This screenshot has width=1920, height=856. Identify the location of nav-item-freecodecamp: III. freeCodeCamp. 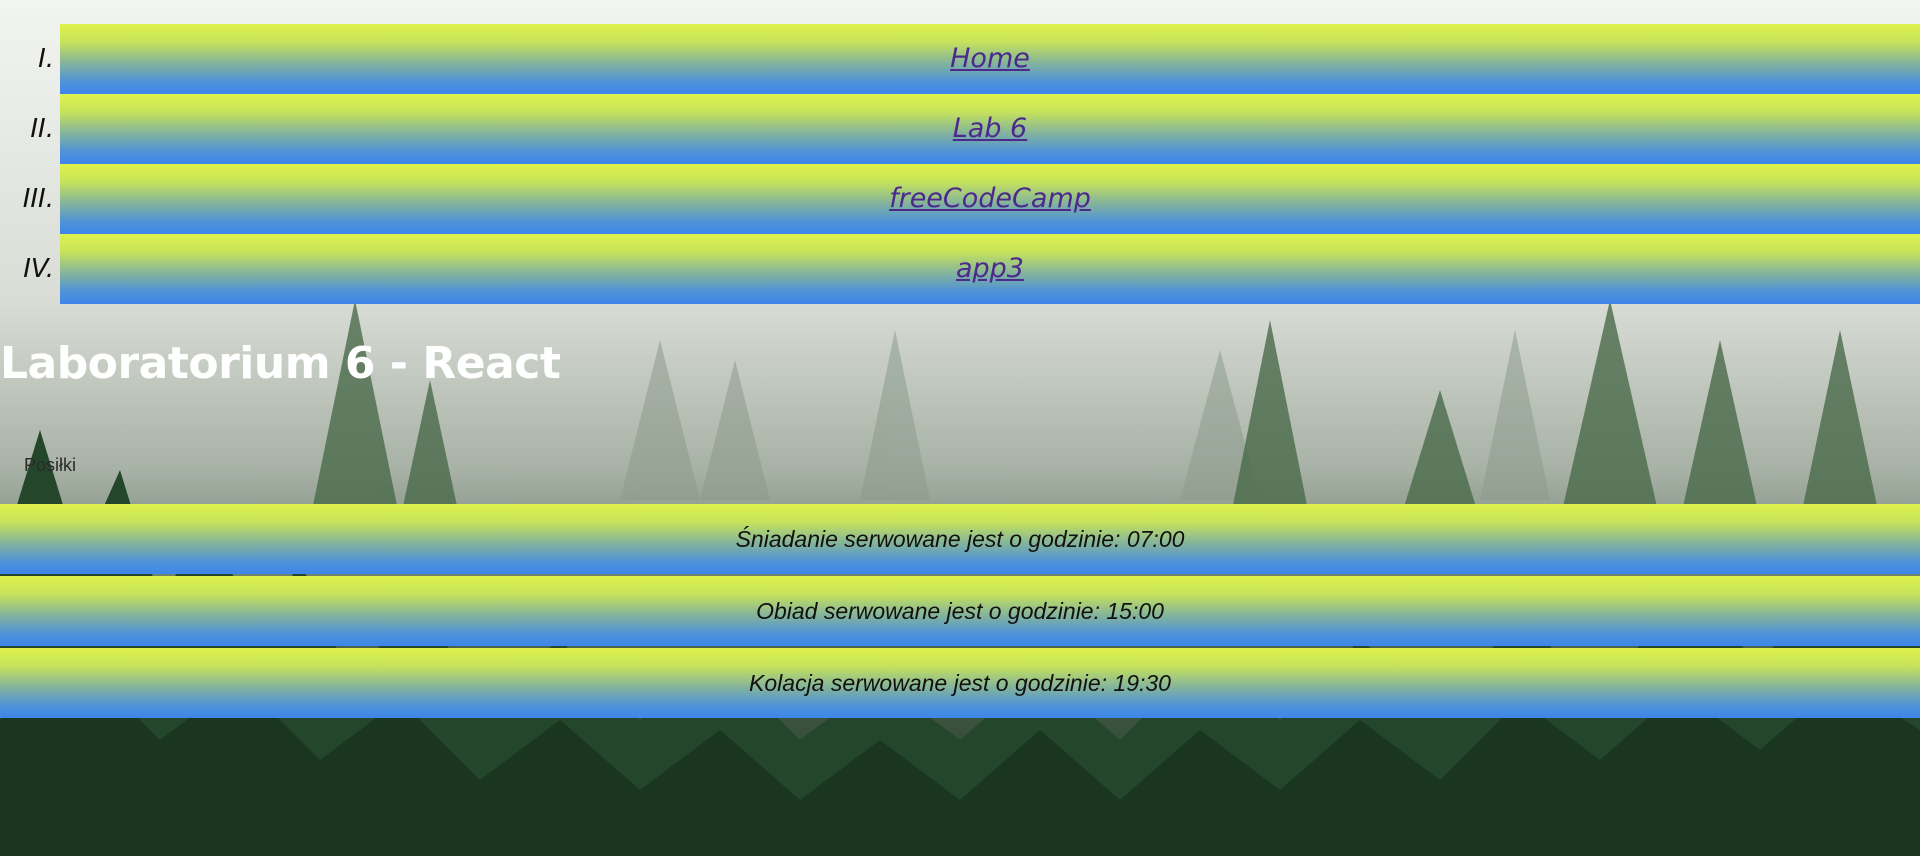
(960, 199).